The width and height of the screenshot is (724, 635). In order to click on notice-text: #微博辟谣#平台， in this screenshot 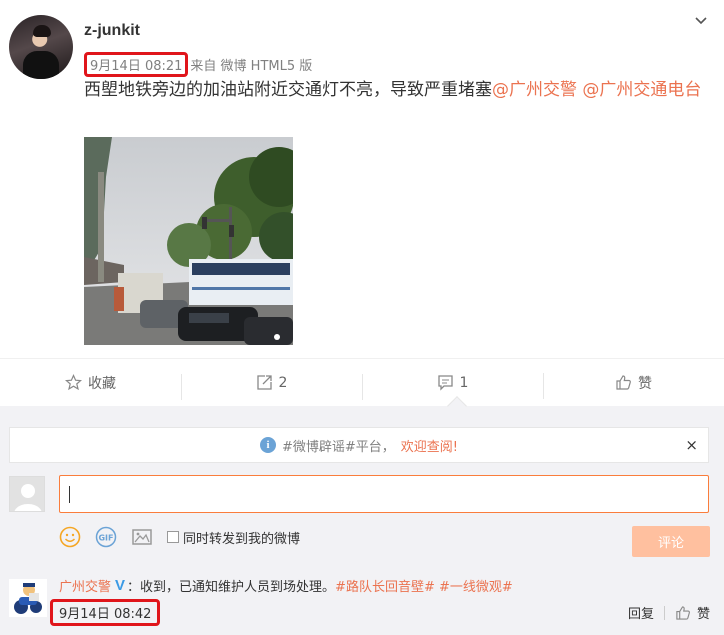, I will do `click(338, 445)`.